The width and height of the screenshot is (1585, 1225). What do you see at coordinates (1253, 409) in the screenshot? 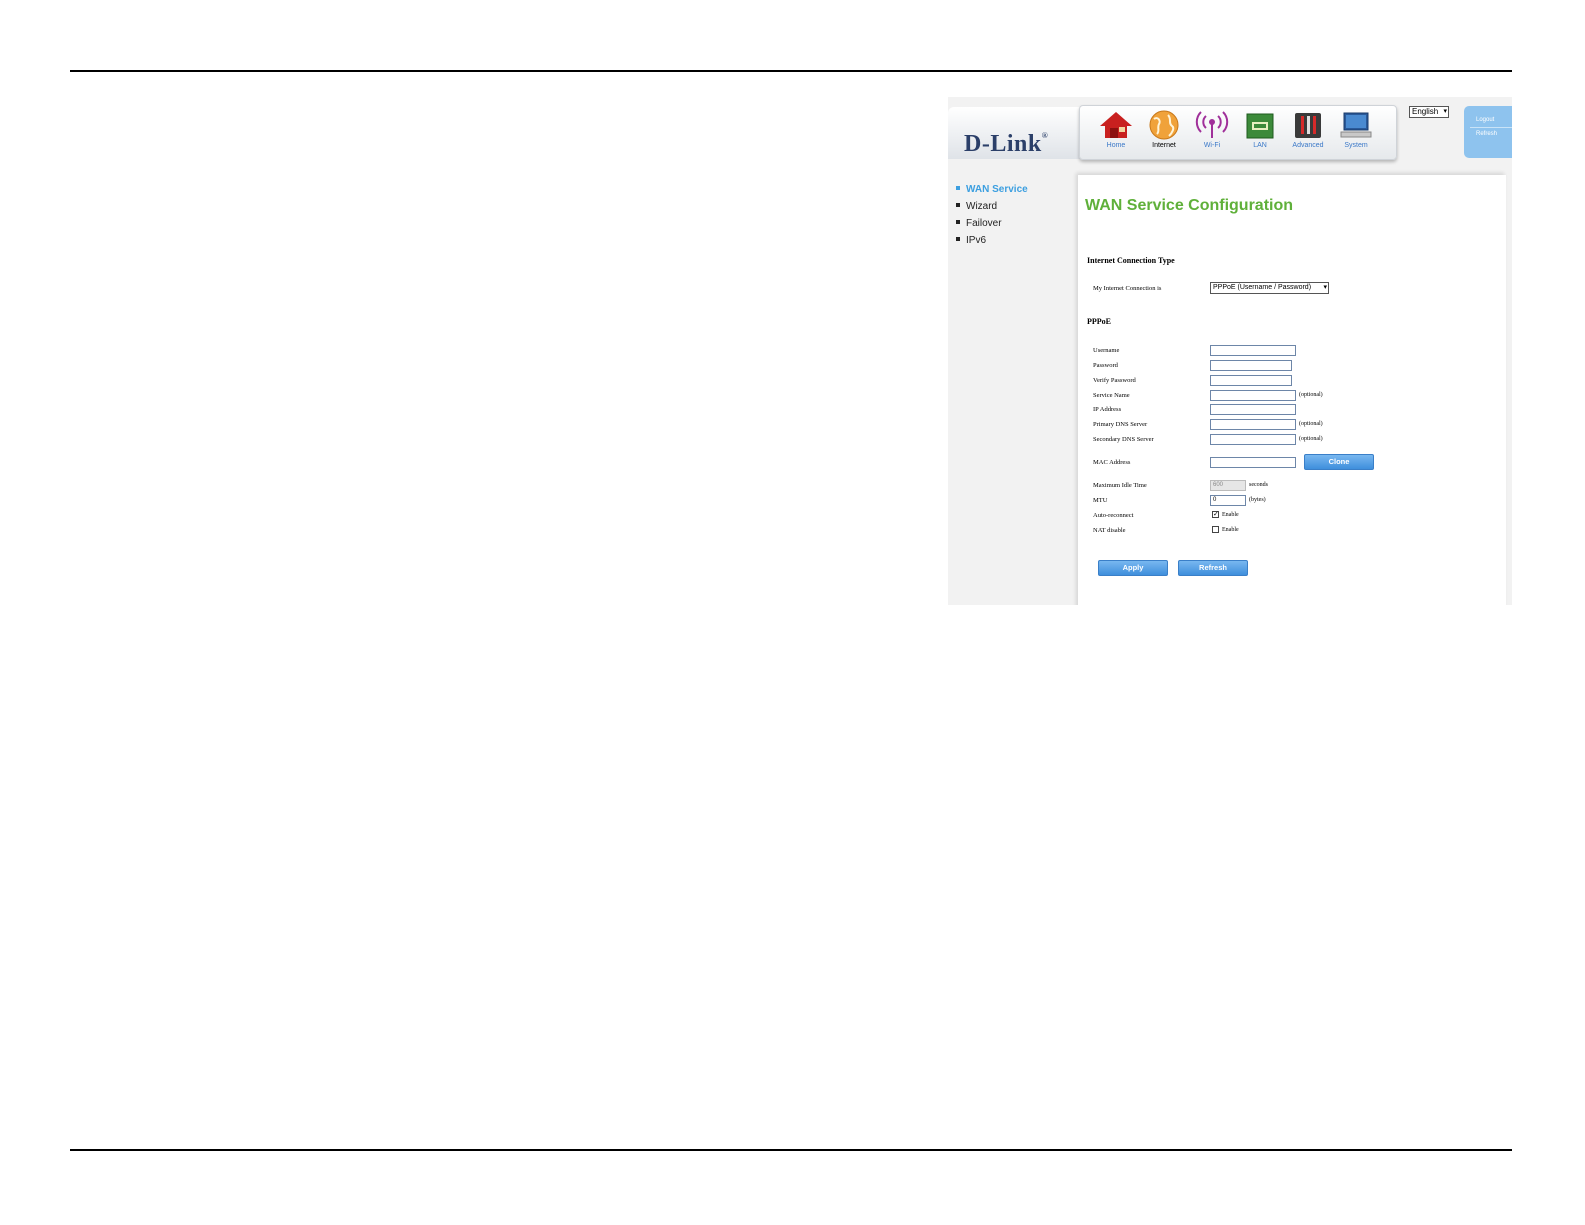
I see `ip-address-input` at bounding box center [1253, 409].